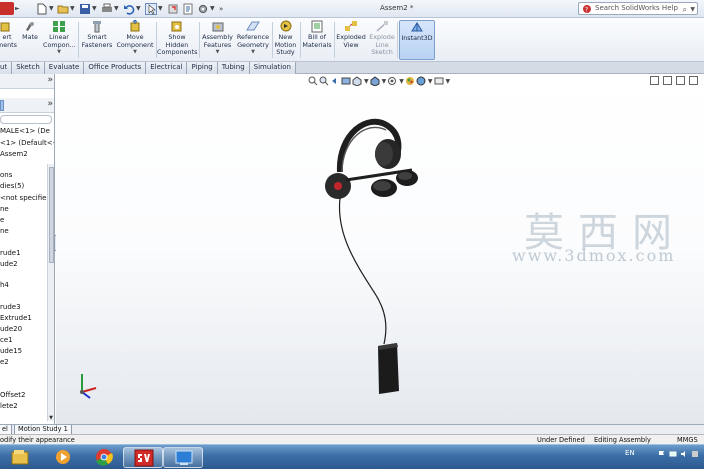  What do you see at coordinates (217, 38) in the screenshot?
I see `assembly-features-button: Assembly Features ▼` at bounding box center [217, 38].